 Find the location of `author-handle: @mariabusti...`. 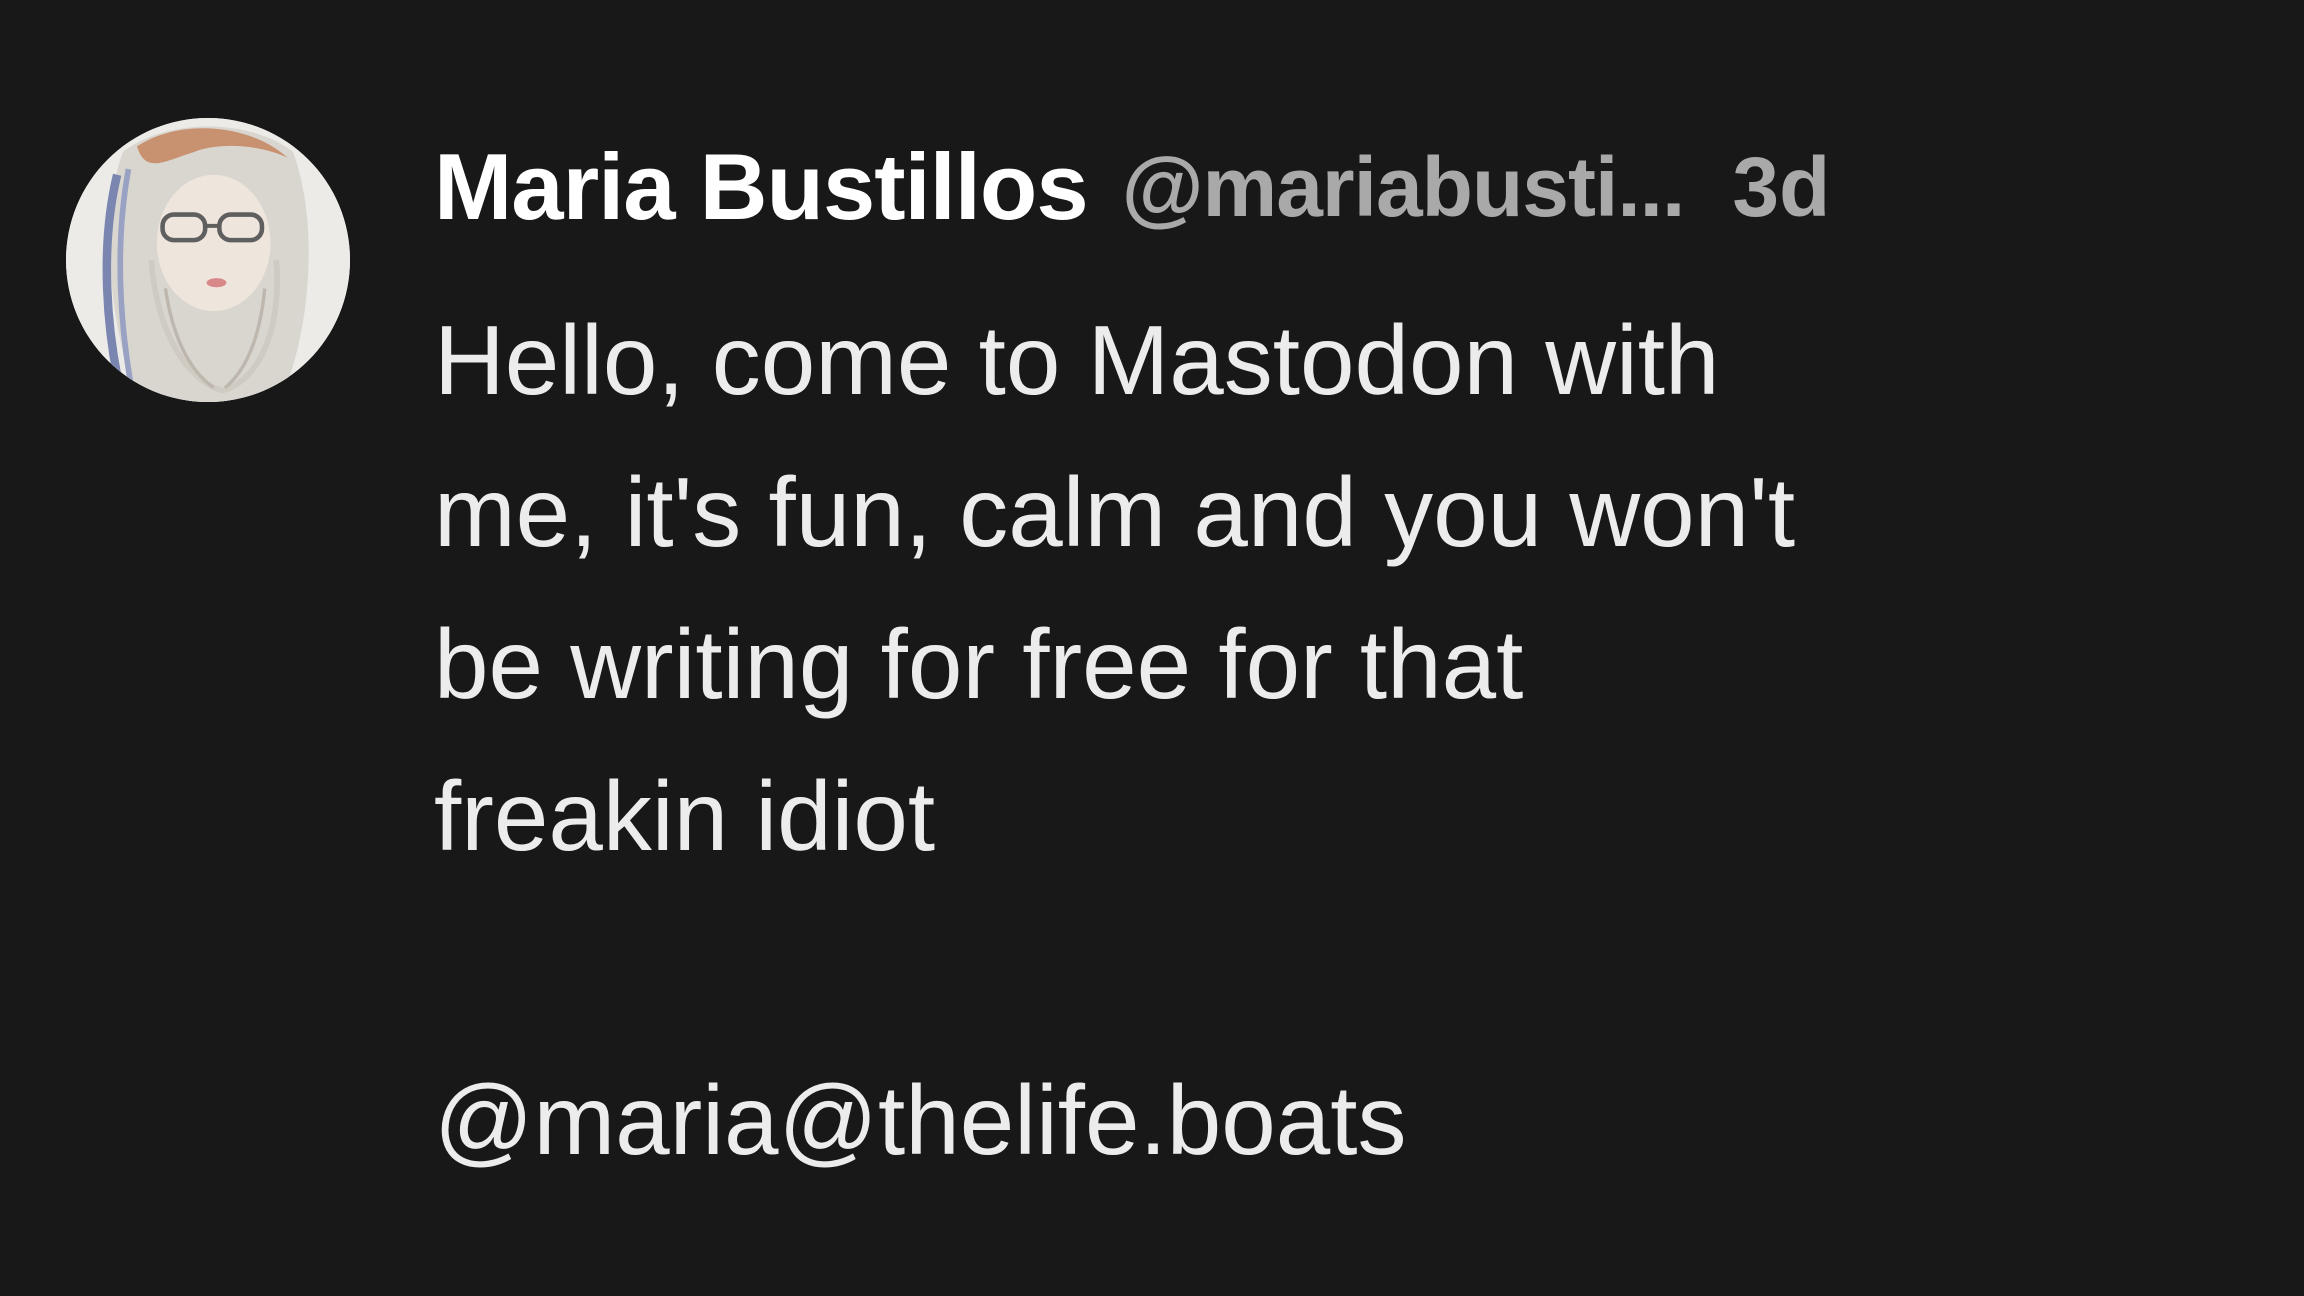

author-handle: @mariabusti... is located at coordinates (1404, 187).